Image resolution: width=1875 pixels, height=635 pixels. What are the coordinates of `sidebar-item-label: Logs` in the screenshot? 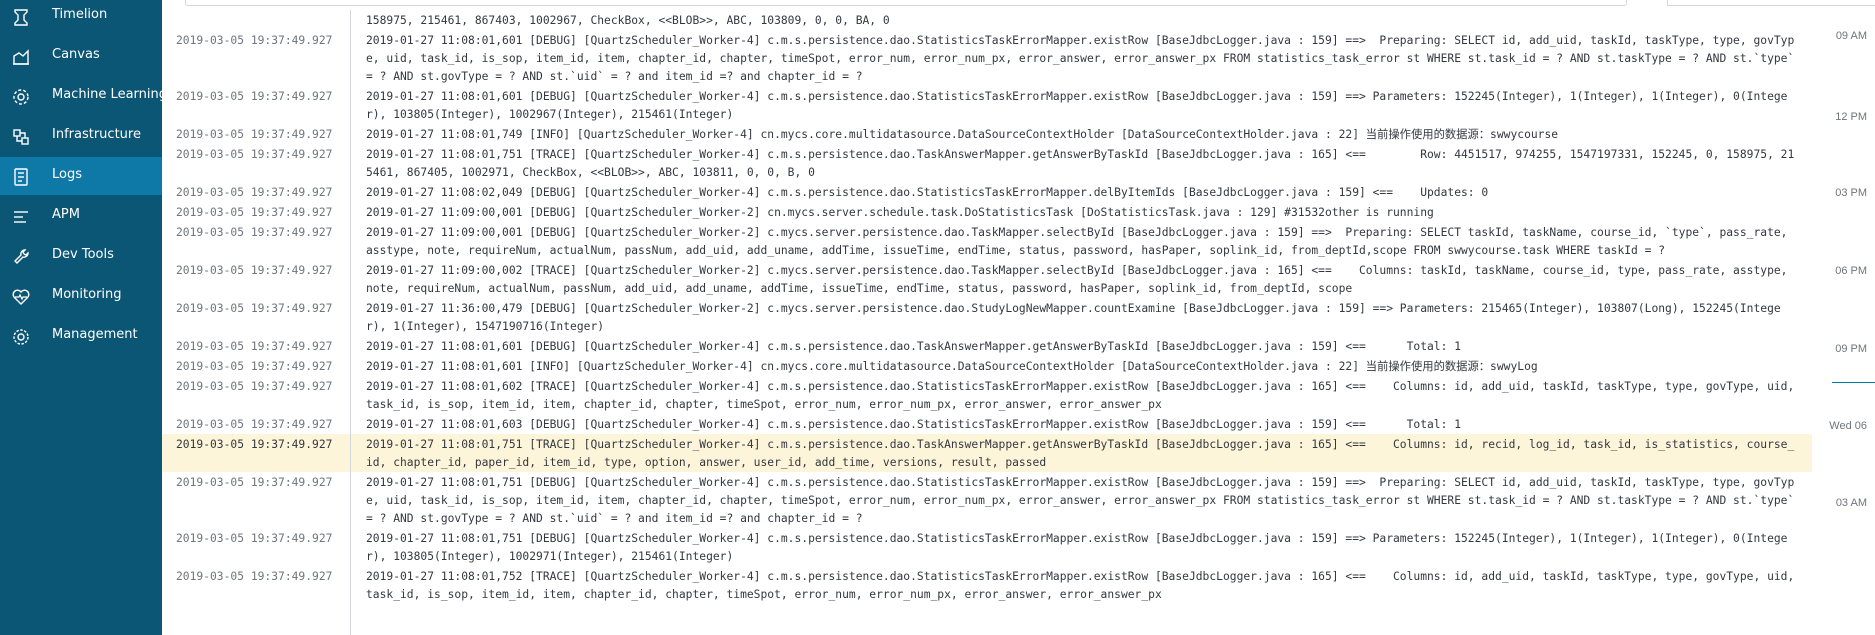 It's located at (67, 174).